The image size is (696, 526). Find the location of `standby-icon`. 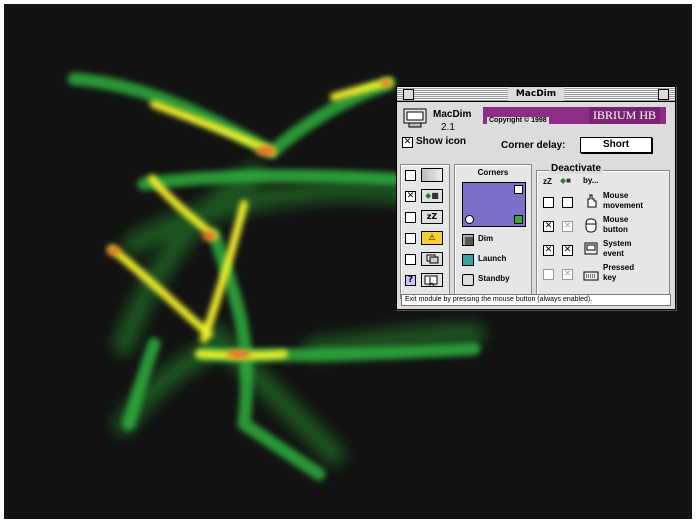

standby-icon is located at coordinates (468, 280).